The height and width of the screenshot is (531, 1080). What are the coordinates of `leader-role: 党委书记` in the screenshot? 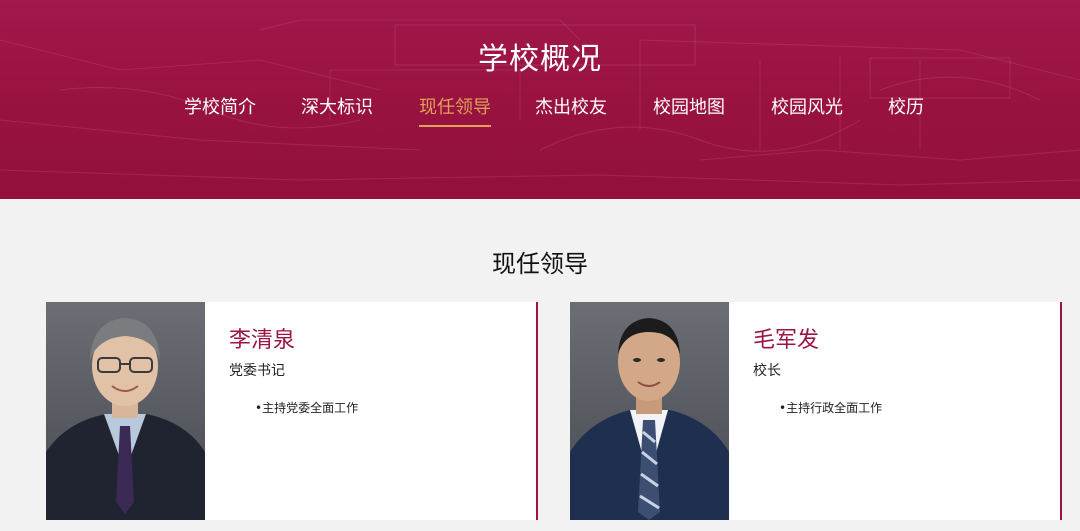 It's located at (257, 371).